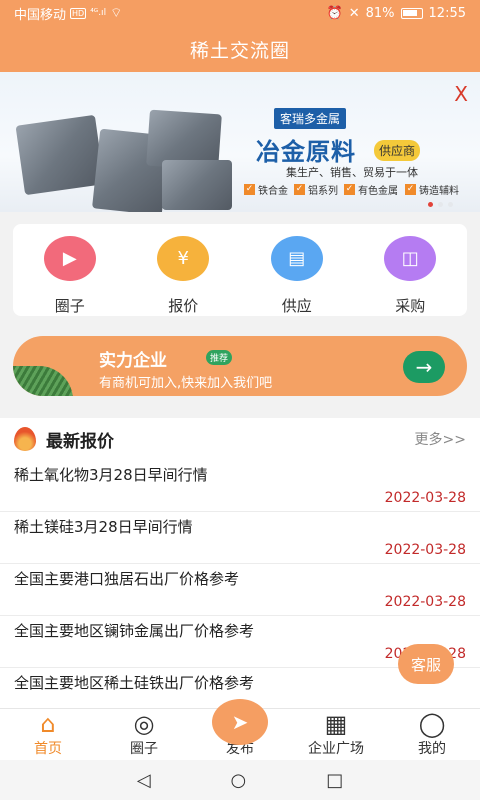  Describe the element at coordinates (183, 306) in the screenshot. I see `quicklink-label: 报价` at that location.